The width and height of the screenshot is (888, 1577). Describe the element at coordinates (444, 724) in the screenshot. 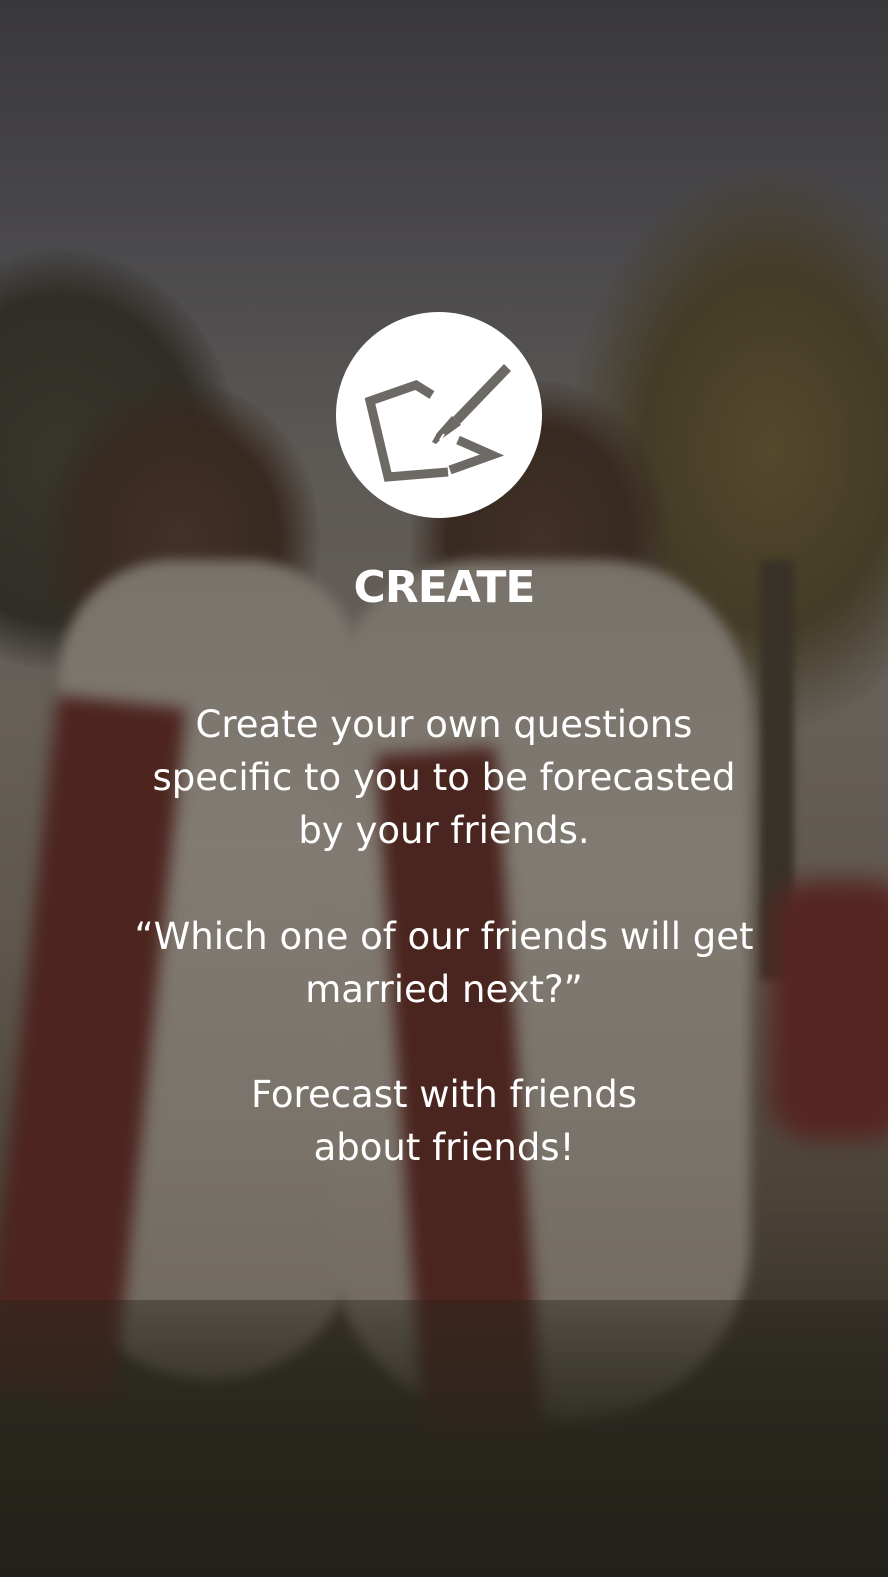

I see `description-line: Create your own questions` at that location.